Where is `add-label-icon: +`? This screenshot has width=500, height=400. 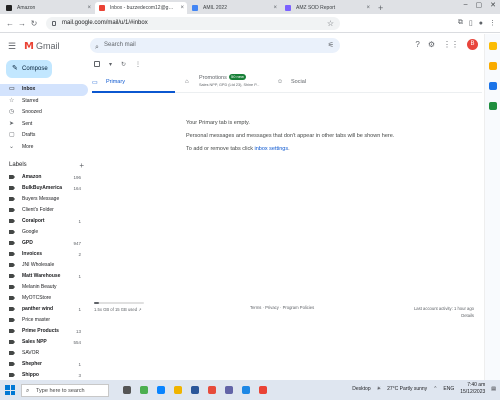
add-label-icon: + is located at coordinates (81, 165).